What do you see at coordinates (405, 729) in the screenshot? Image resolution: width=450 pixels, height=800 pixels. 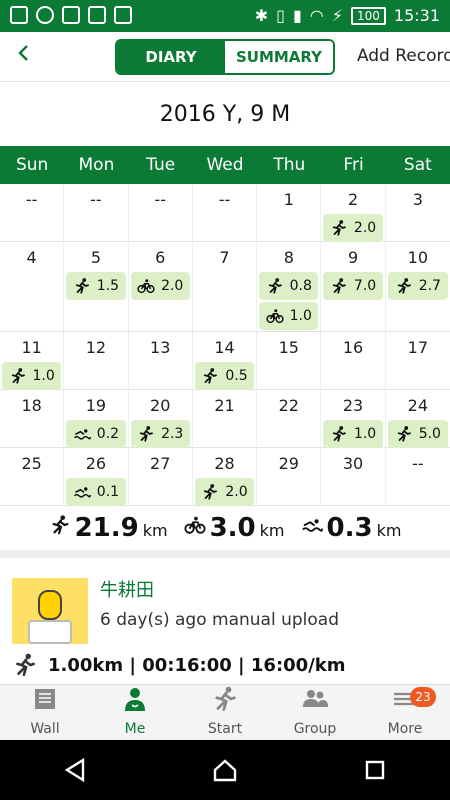 I see `nav-label: More` at bounding box center [405, 729].